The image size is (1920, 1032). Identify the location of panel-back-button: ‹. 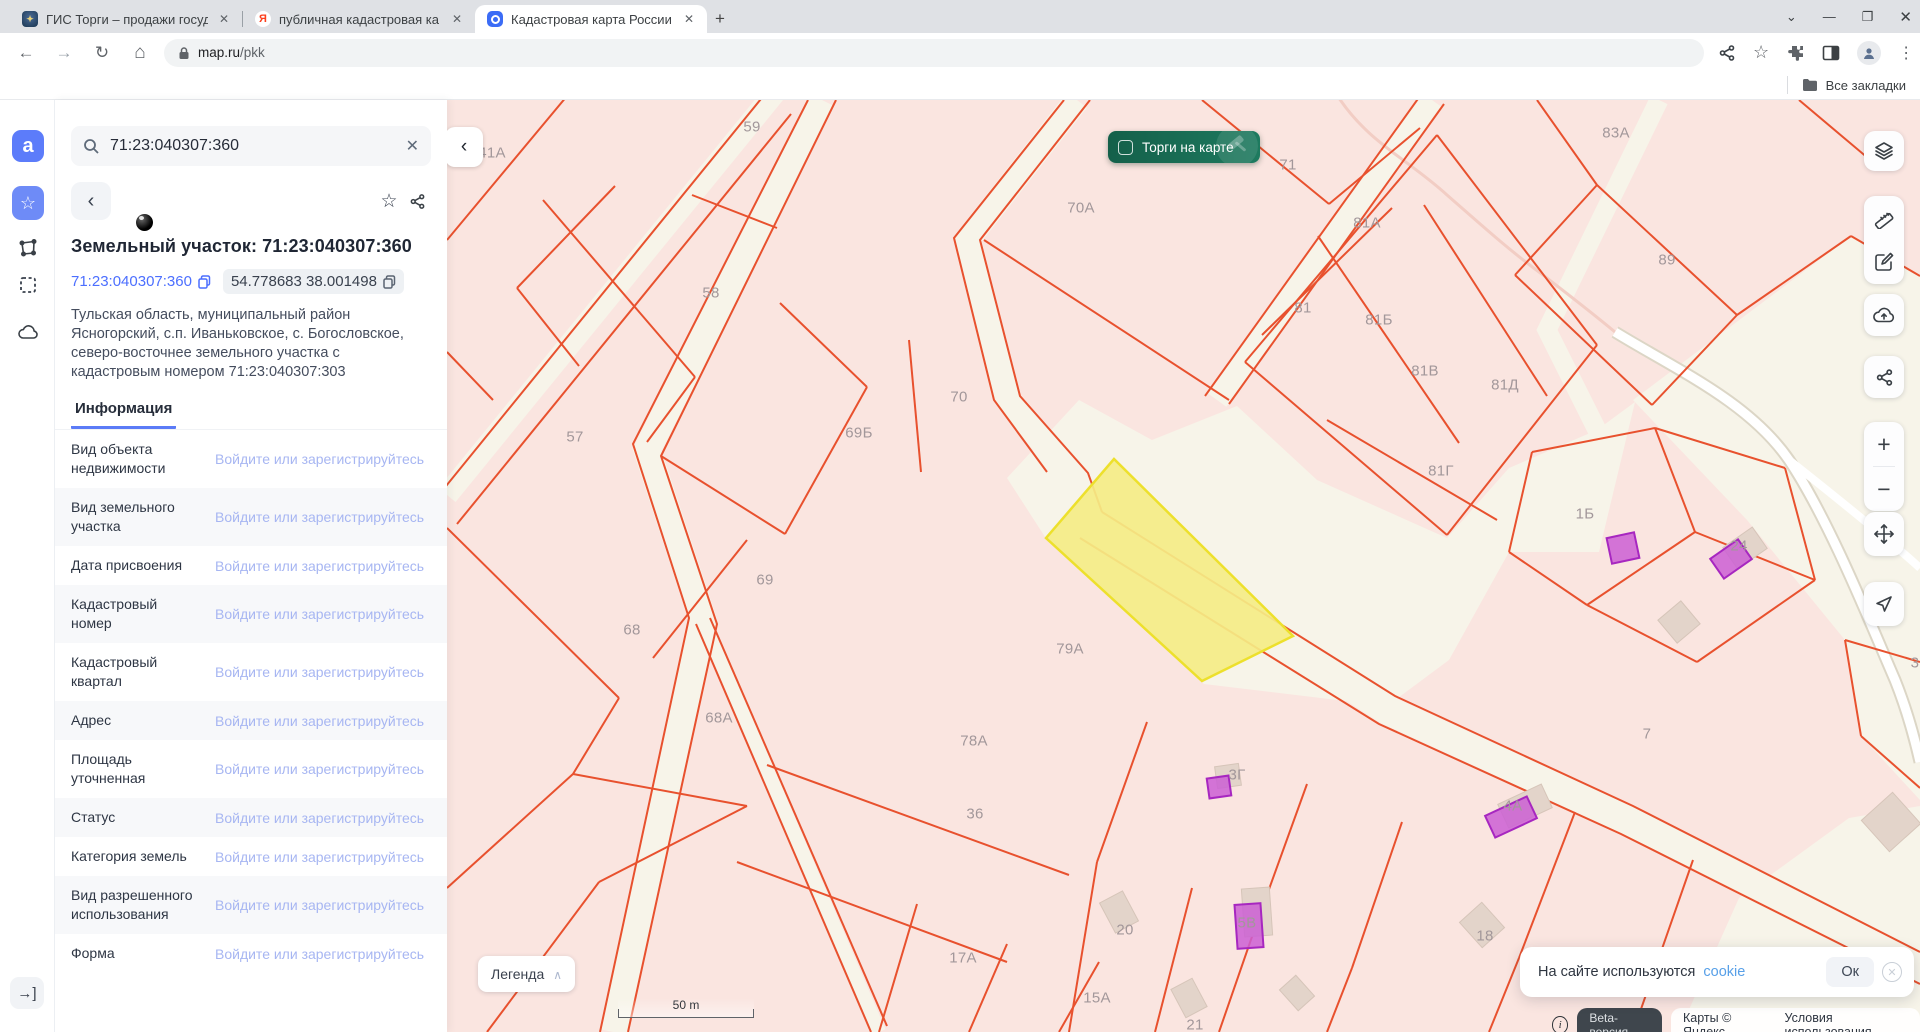
(91, 201).